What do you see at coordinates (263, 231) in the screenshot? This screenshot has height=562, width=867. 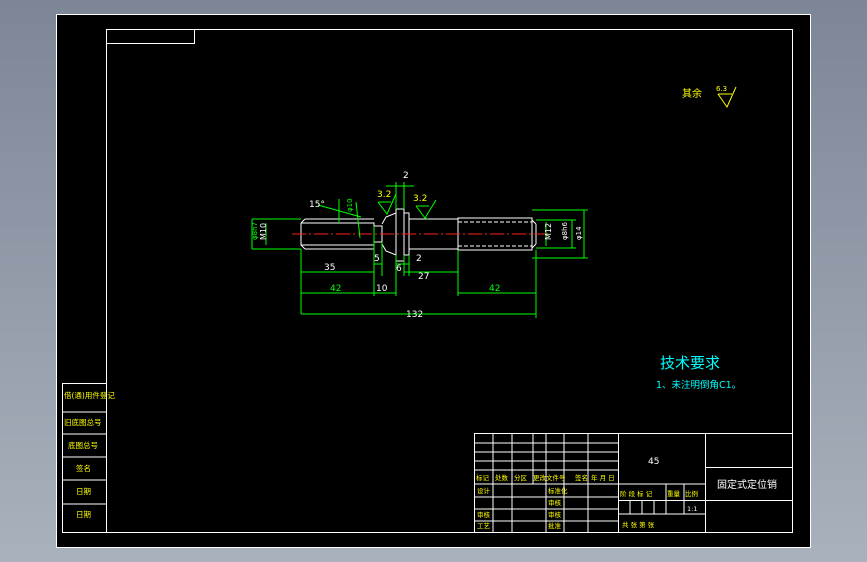 I see `dim-thread-left: M10` at bounding box center [263, 231].